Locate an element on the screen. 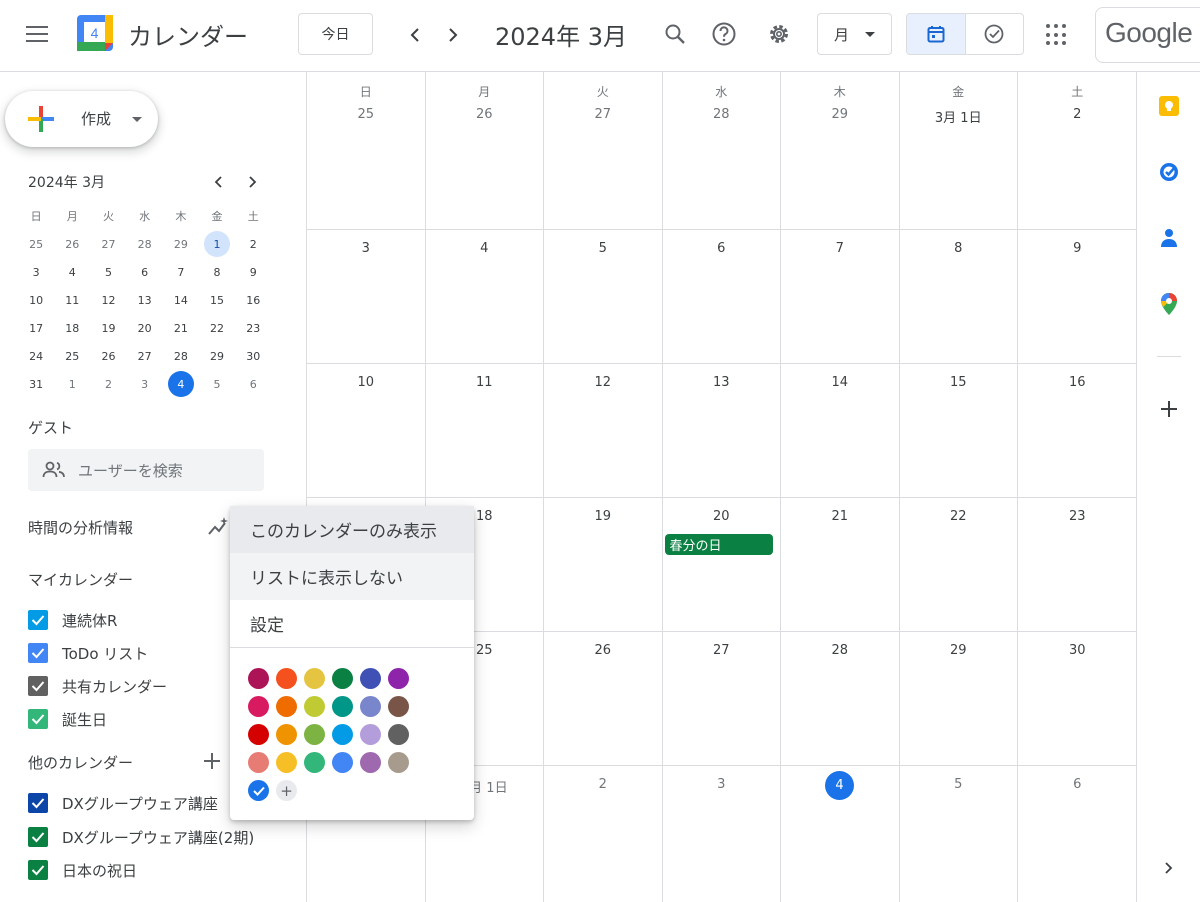 Image resolution: width=1200 pixels, height=902 pixels. mini-day: 26 is located at coordinates (108, 356).